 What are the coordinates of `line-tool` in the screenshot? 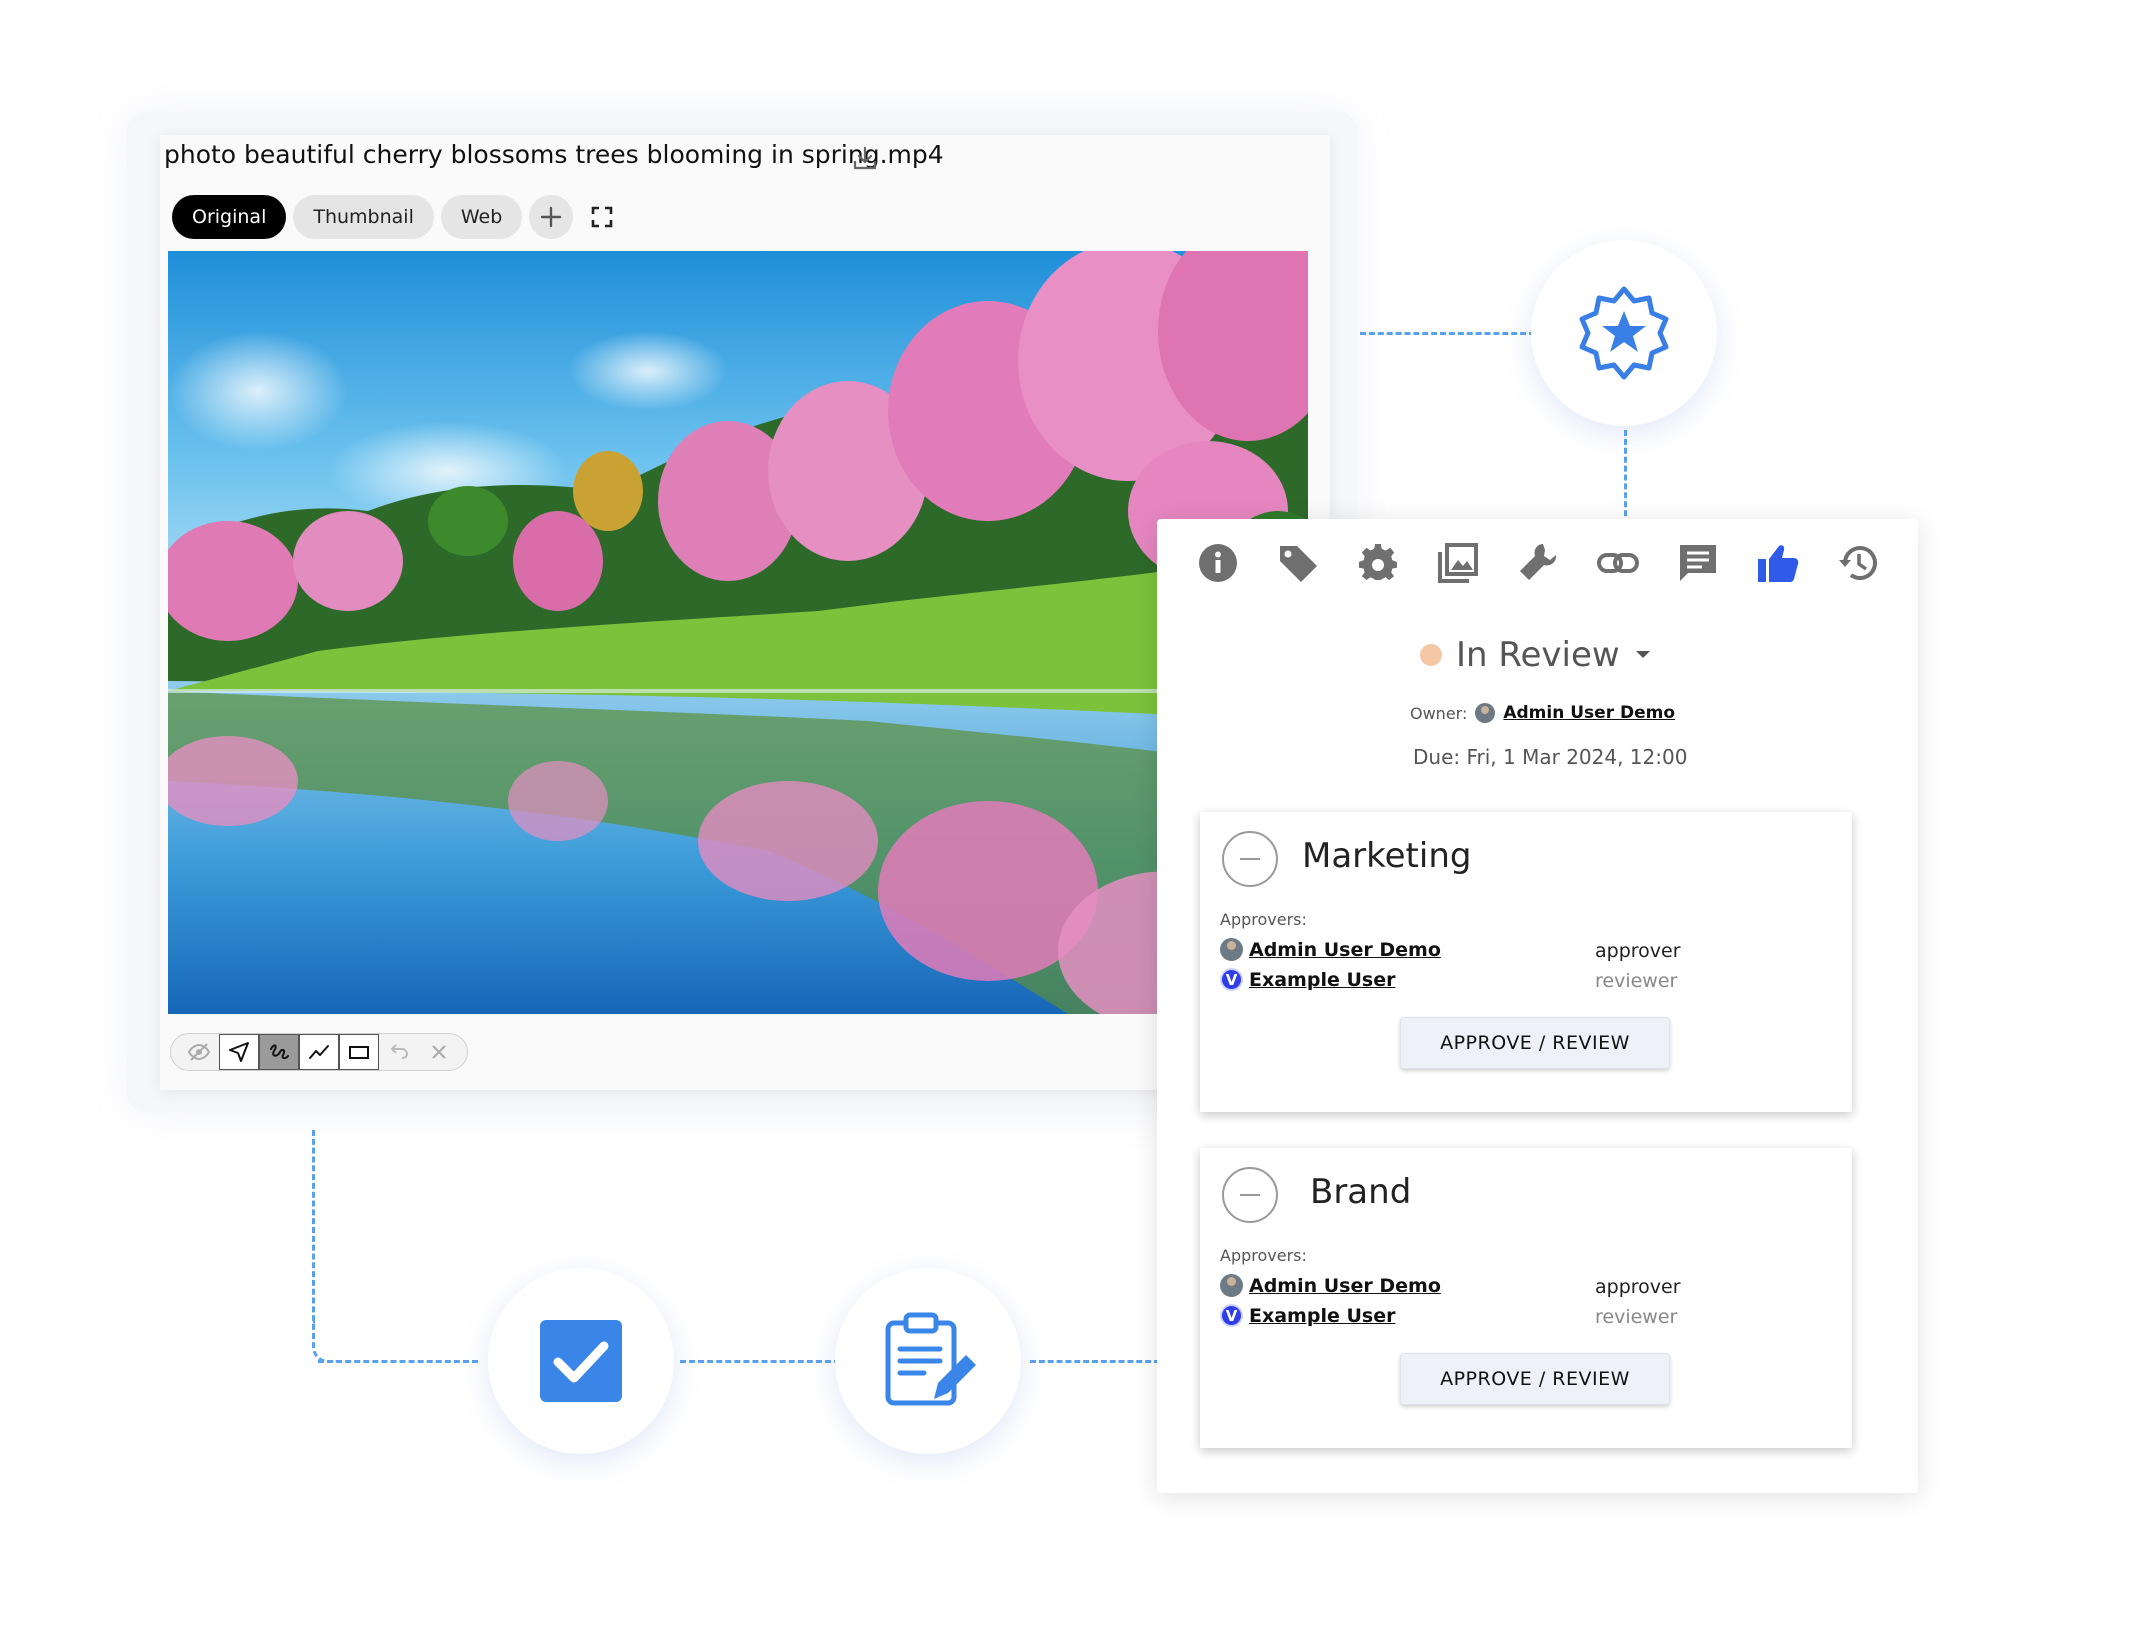 It's located at (319, 1052).